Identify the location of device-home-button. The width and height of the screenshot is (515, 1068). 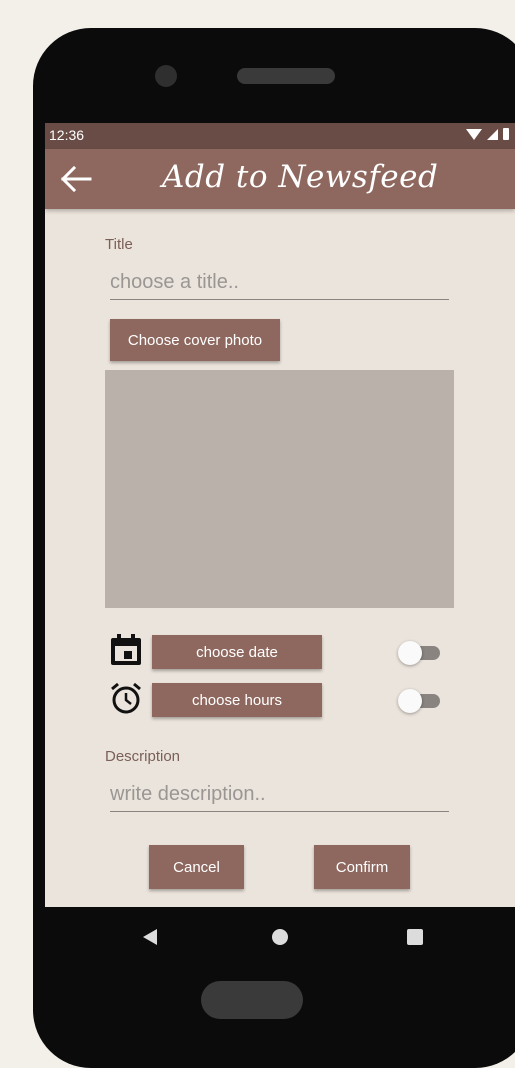
(252, 1000).